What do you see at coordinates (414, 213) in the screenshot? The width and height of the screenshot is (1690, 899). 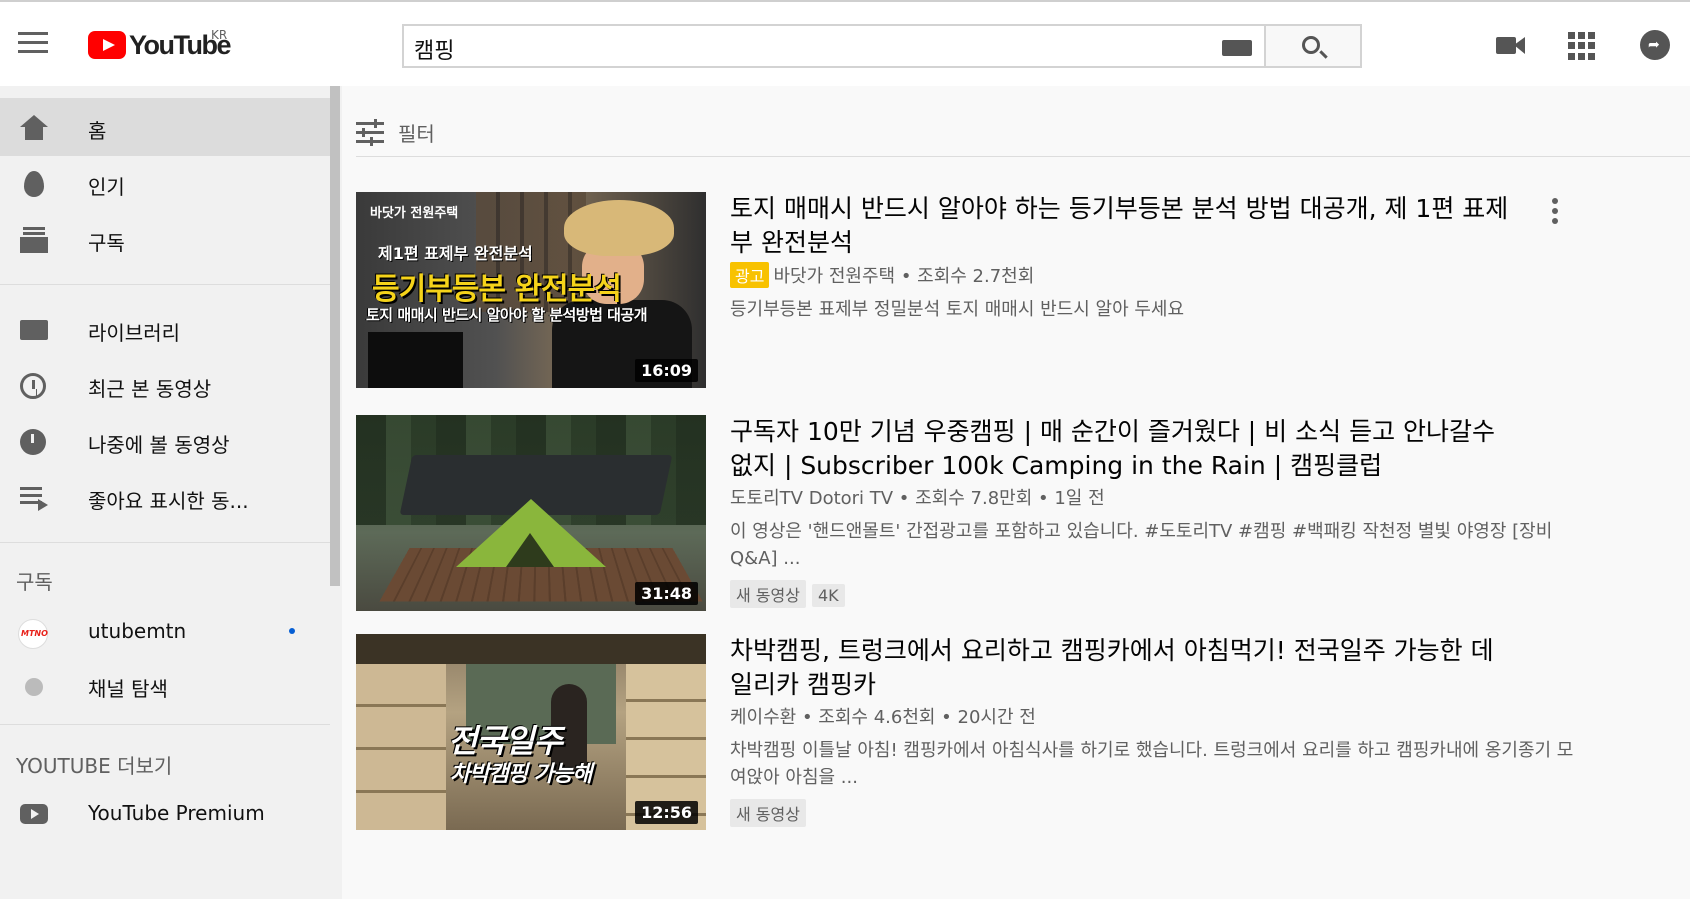 I see `thumbnail-text: 바닷가 전원주택` at bounding box center [414, 213].